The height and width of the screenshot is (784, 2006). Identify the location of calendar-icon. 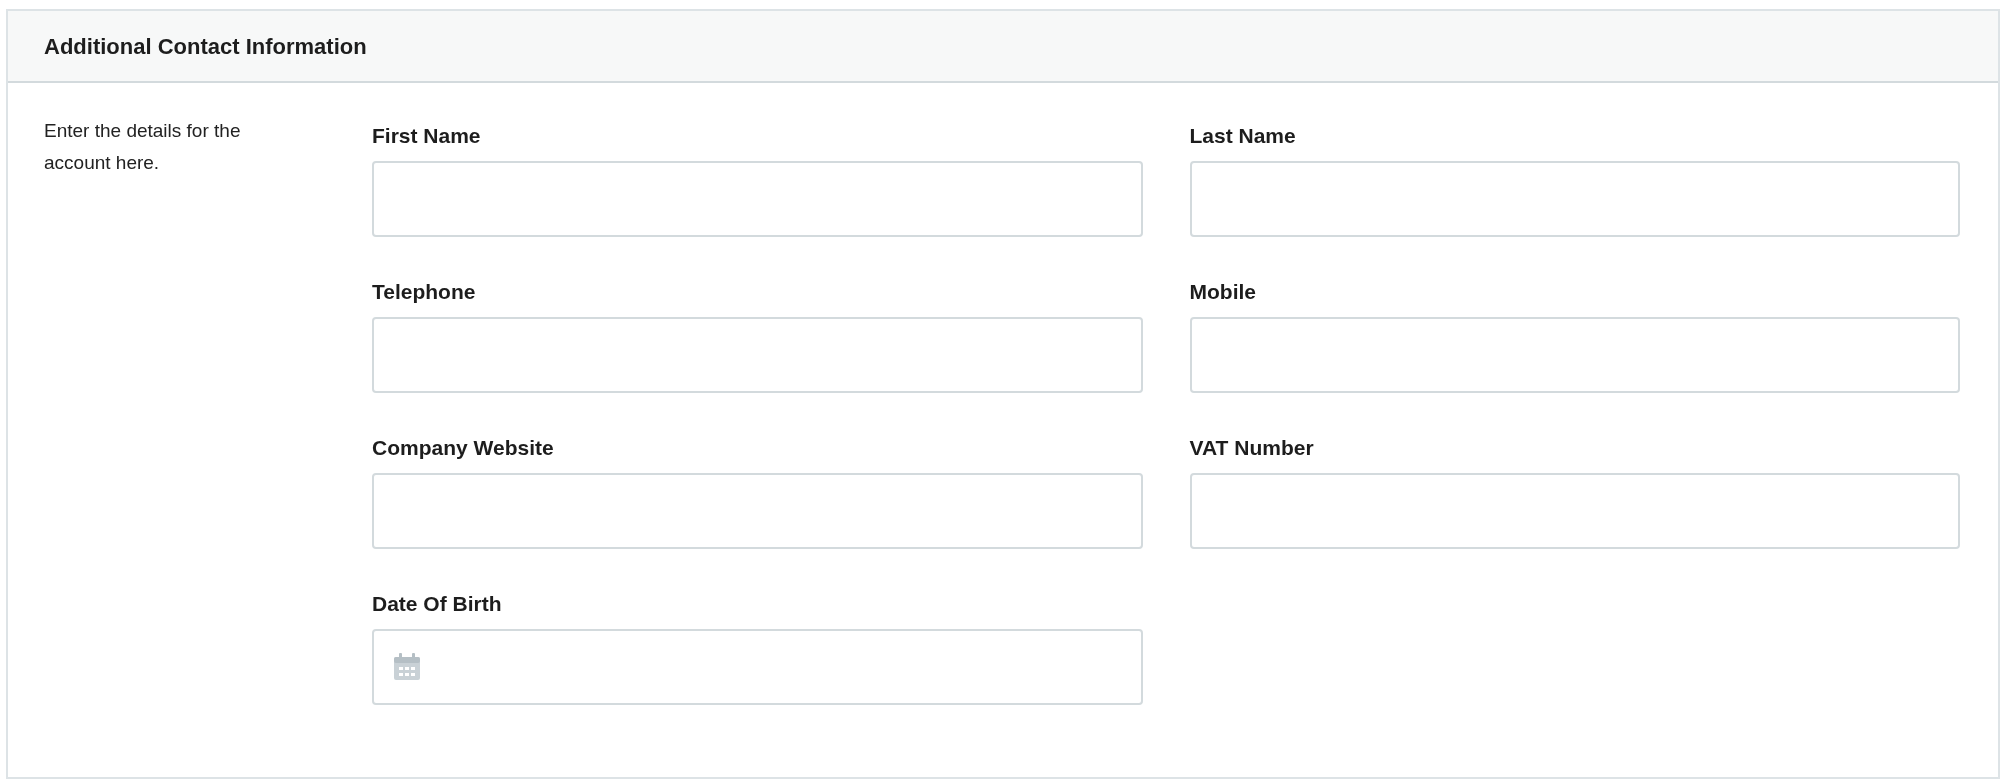
(407, 667).